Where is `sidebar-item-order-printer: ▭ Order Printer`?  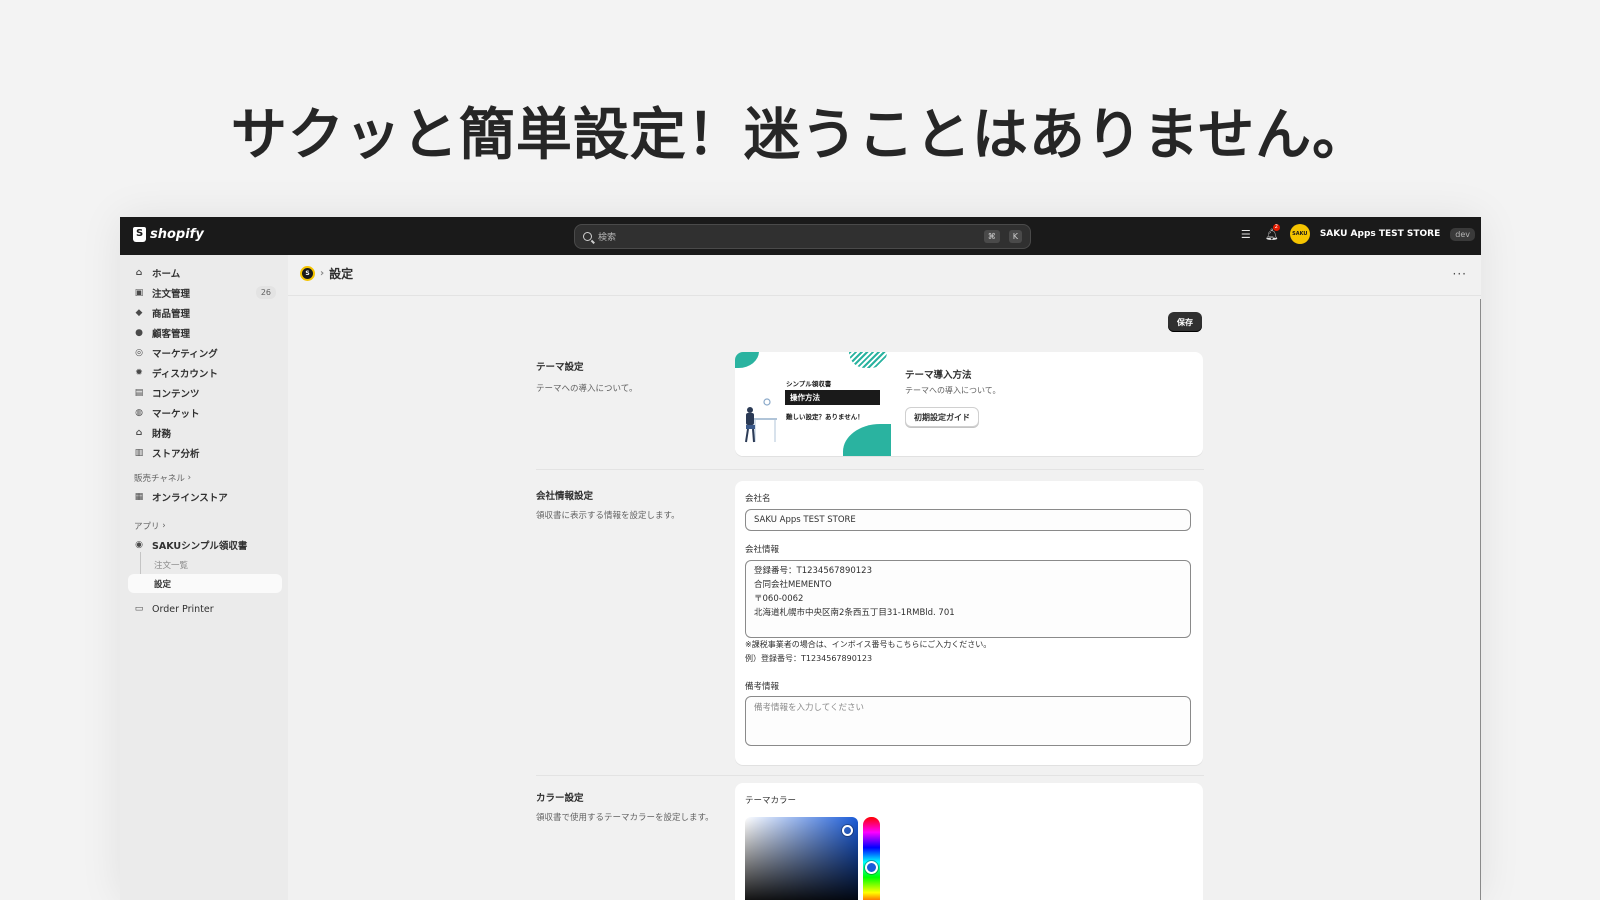 sidebar-item-order-printer: ▭ Order Printer is located at coordinates (204, 609).